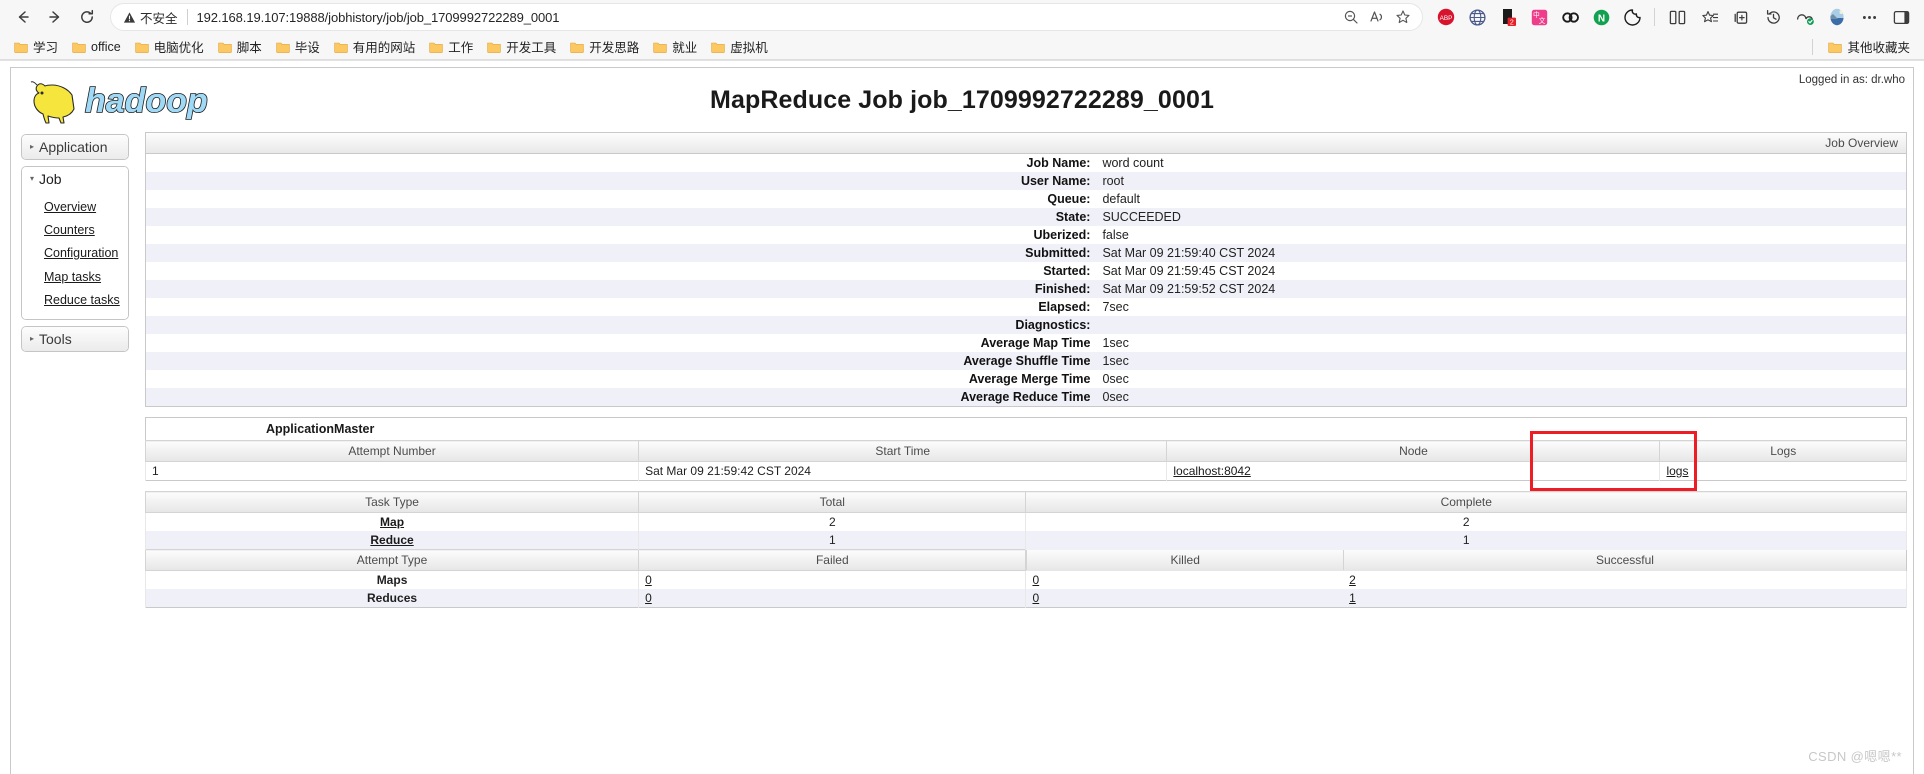  I want to click on reduces-successful-link: 1, so click(1352, 598).